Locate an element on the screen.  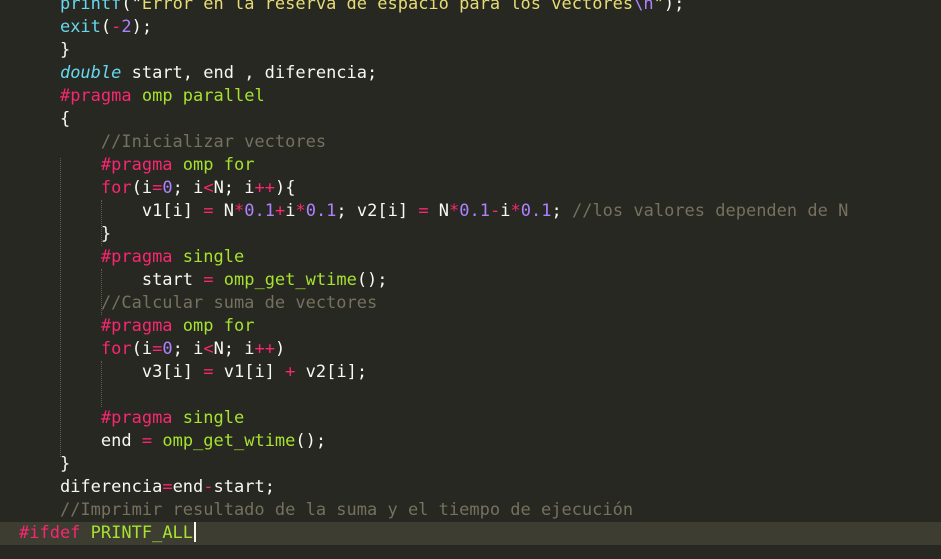
code-line: end = omp_get_wtime(); is located at coordinates (172, 441).